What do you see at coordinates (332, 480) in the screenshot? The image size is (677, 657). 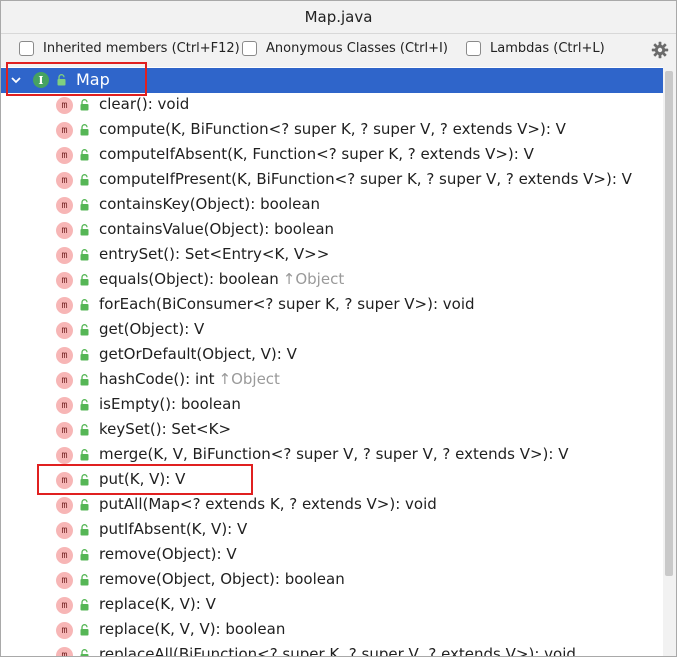 I see `tree-method-row: m put(K, V): V` at bounding box center [332, 480].